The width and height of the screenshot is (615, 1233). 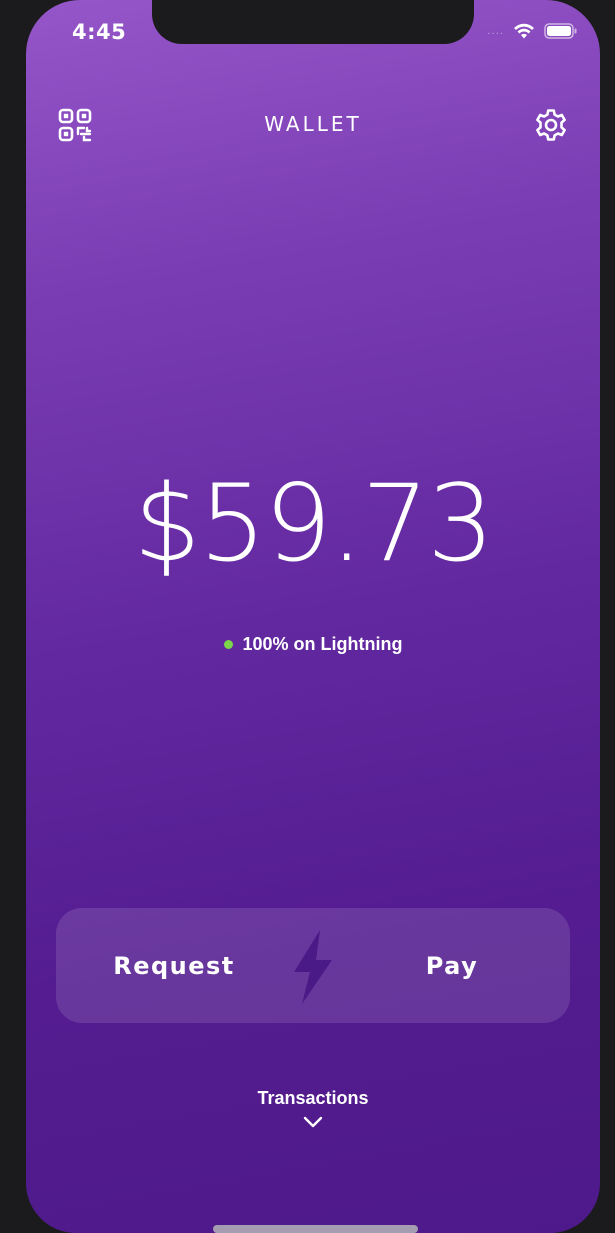 I want to click on transactions-toggle: Transactions, so click(x=313, y=1108).